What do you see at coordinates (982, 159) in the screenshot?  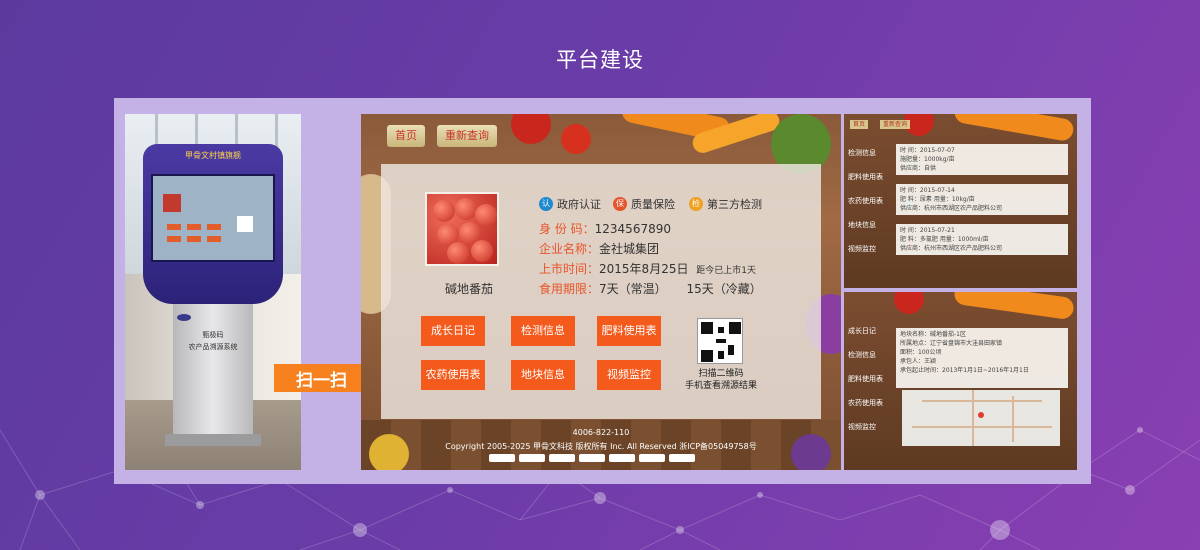 I see `fertilizer-record-card: 时 间：2015-07-07 施肥量：1000kg/亩 供应商：自供` at bounding box center [982, 159].